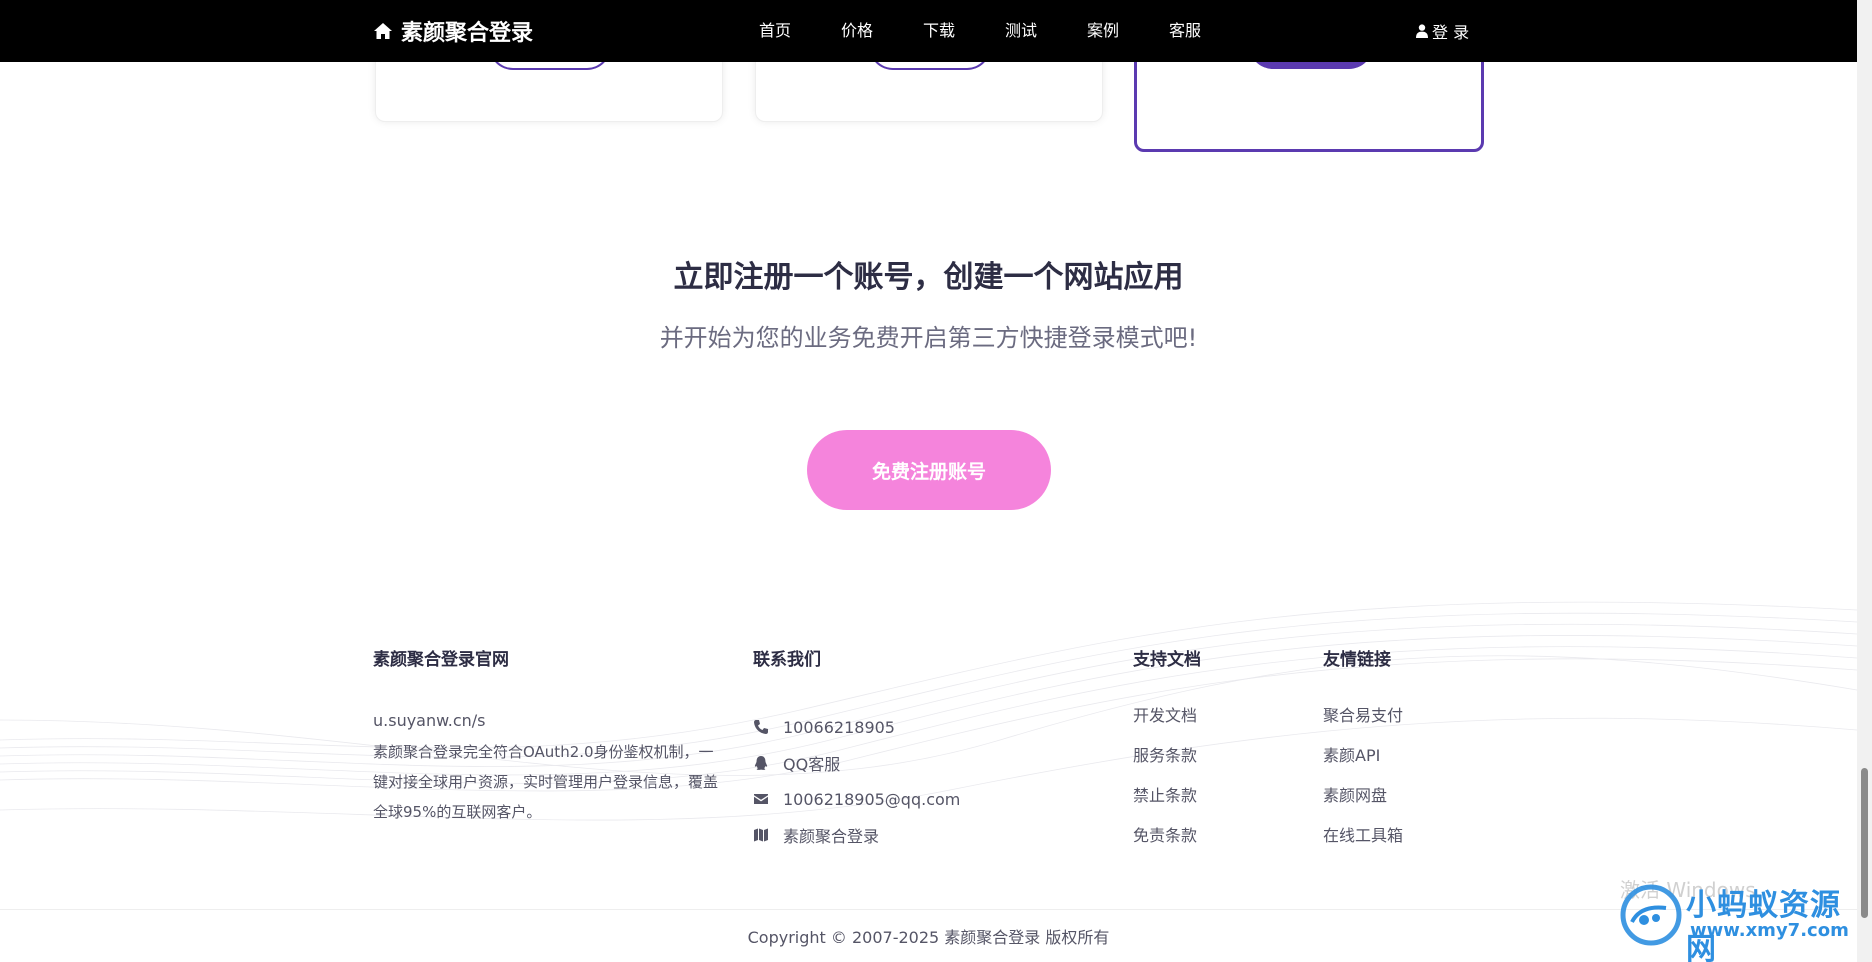 This screenshot has width=1872, height=962. What do you see at coordinates (1403, 725) in the screenshot?
I see `friend-link-pay: 聚合易支付` at bounding box center [1403, 725].